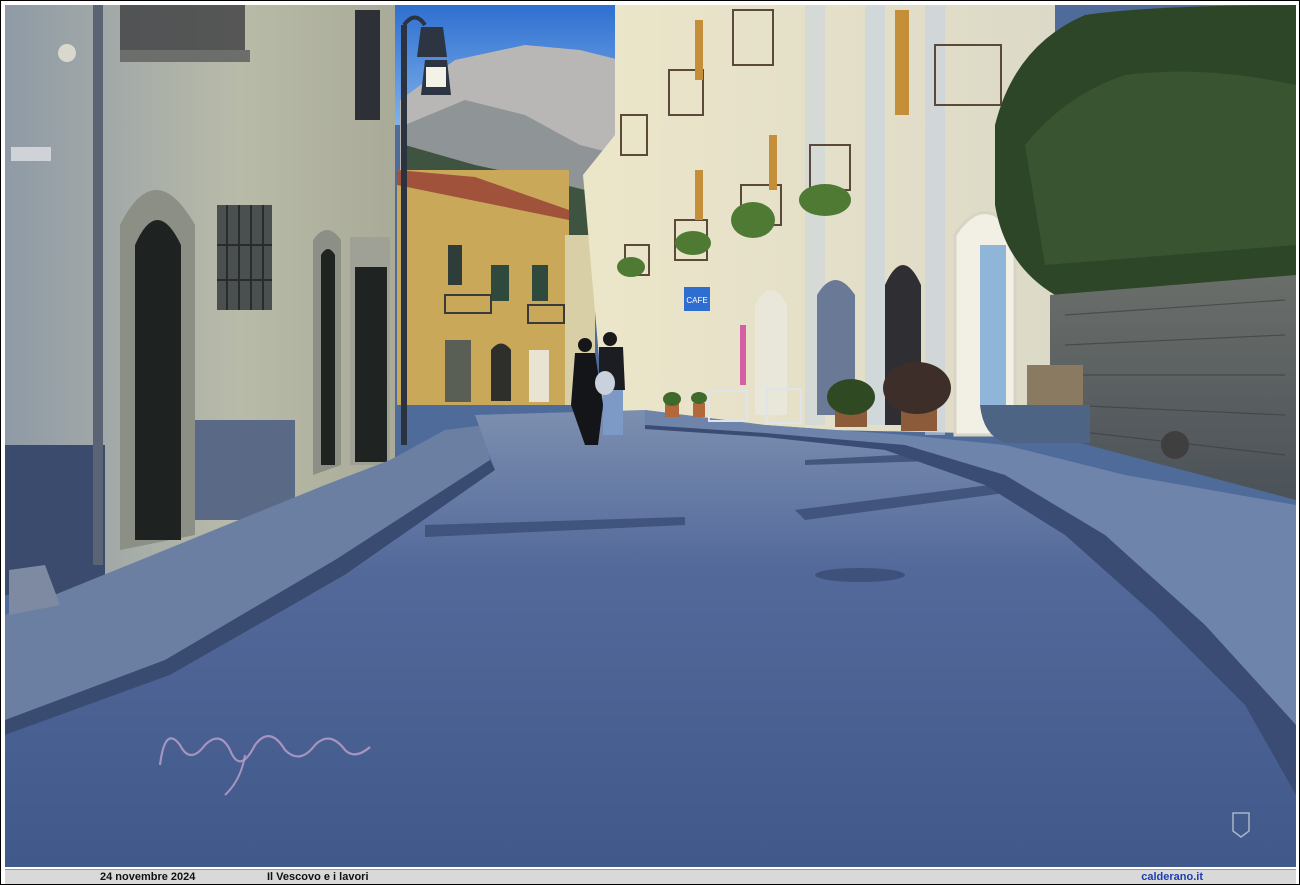 This screenshot has width=1300, height=885. I want to click on street-lamp, so click(432, 42).